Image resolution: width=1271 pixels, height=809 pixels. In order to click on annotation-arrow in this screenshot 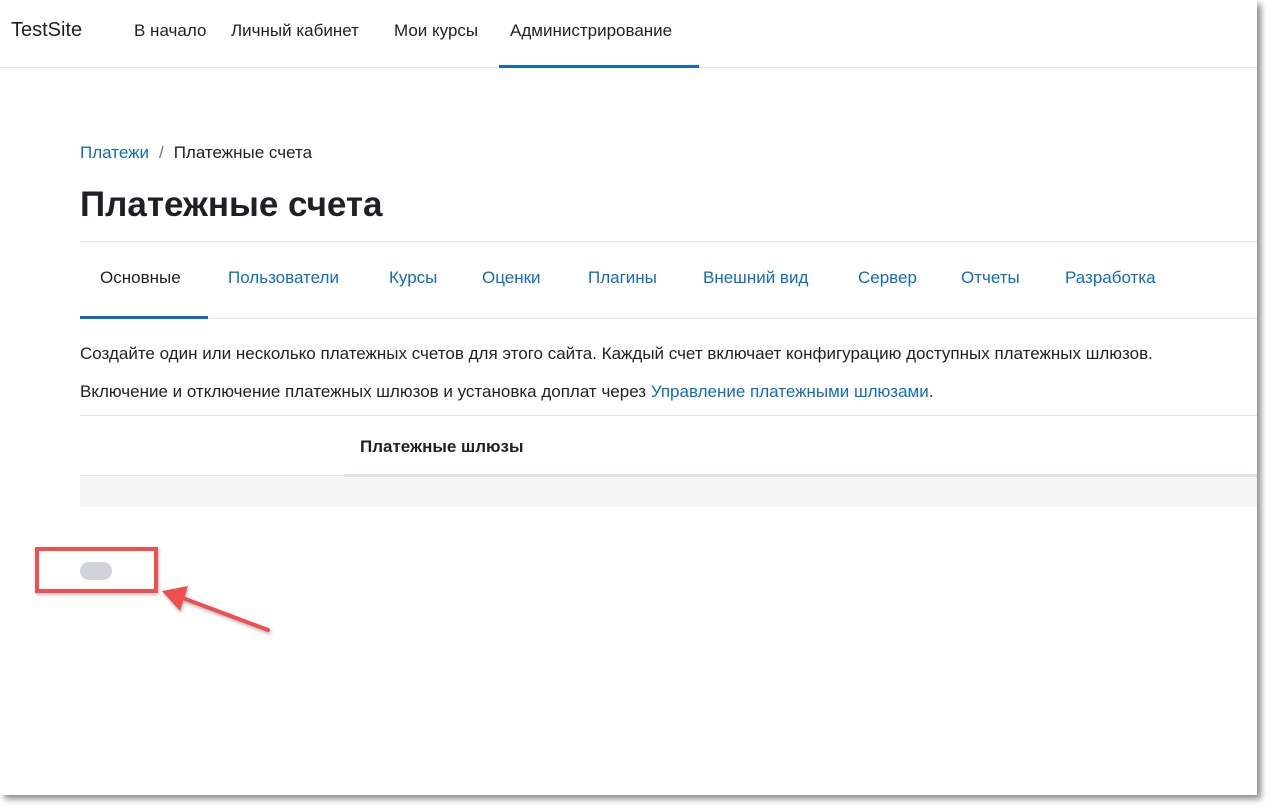, I will do `click(216, 609)`.